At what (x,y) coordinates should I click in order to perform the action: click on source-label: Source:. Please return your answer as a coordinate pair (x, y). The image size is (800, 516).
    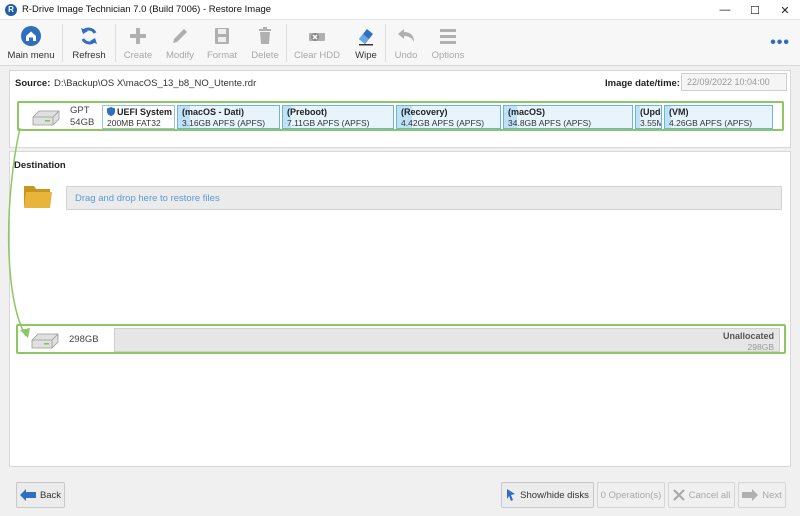
    Looking at the image, I should click on (33, 83).